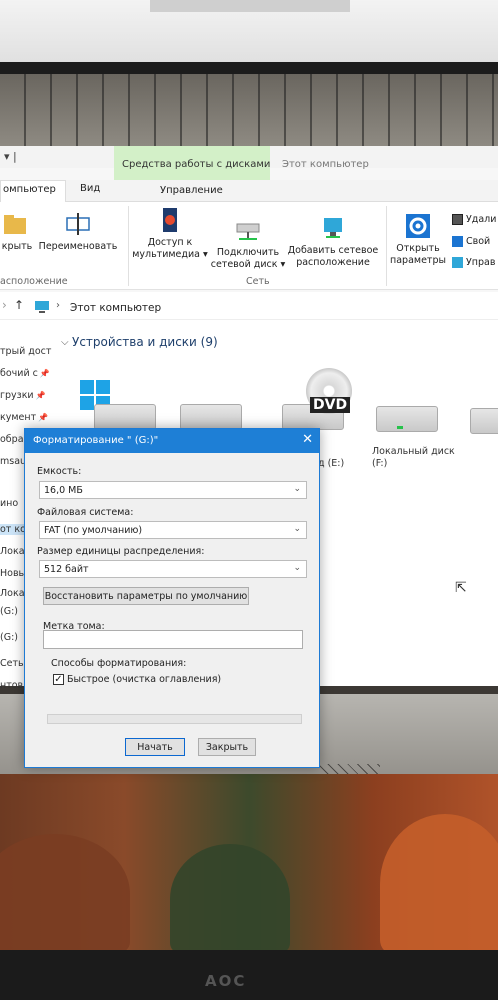 This screenshot has width=498, height=1000. Describe the element at coordinates (248, 243) in the screenshot. I see `map-network-drive-button: Подключить сетевой диск ▾` at that location.